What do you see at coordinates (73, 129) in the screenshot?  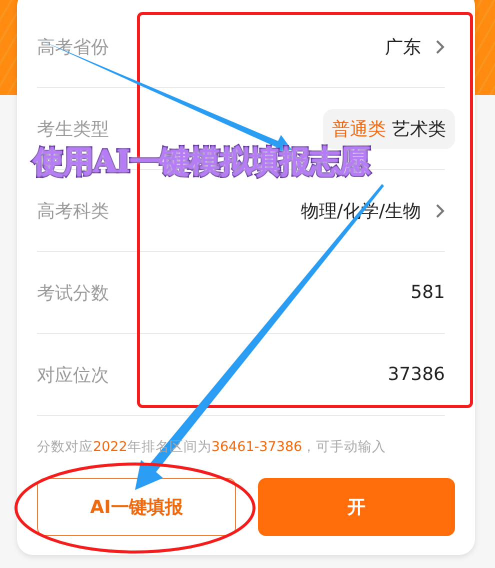 I see `field-label: 考生类型` at bounding box center [73, 129].